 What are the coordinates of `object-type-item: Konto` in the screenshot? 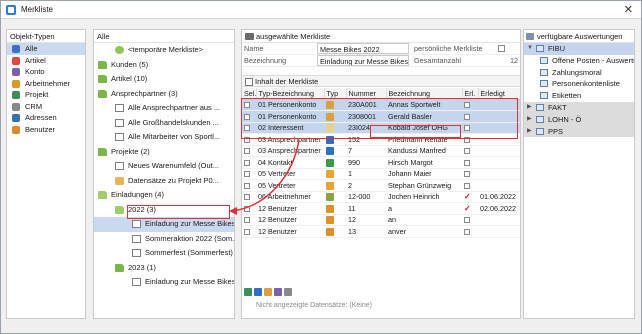 It's located at (46, 72).